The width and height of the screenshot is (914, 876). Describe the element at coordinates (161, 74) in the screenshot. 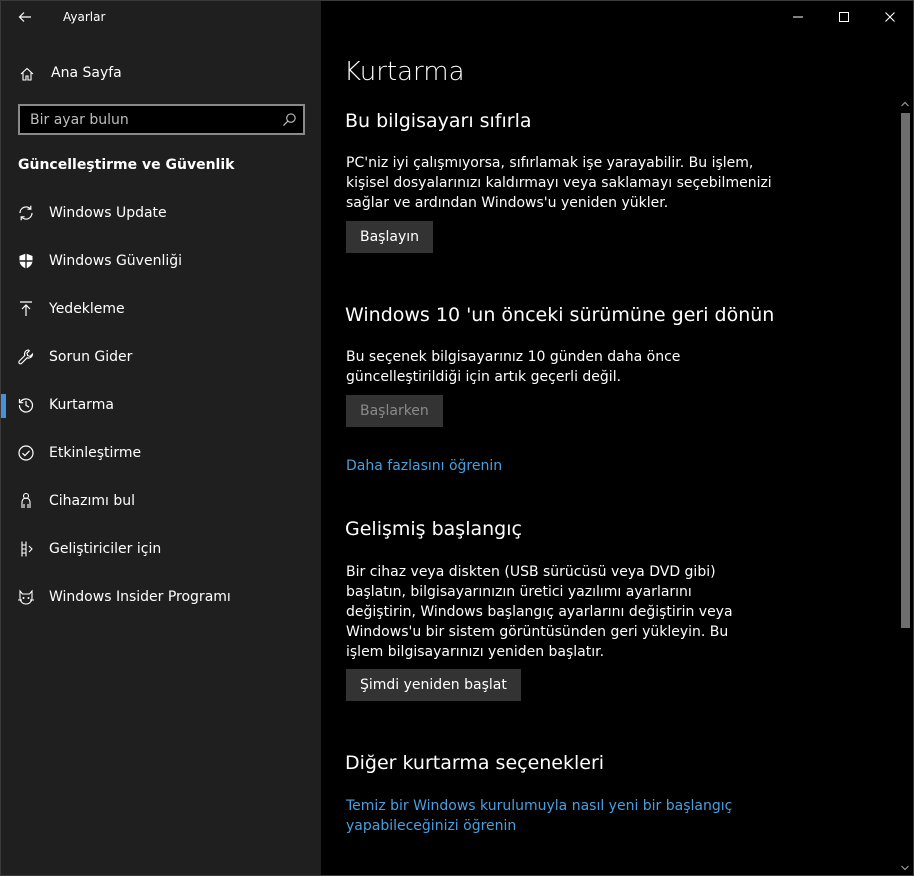

I see `home-nav-item: Ana Sayfa` at that location.